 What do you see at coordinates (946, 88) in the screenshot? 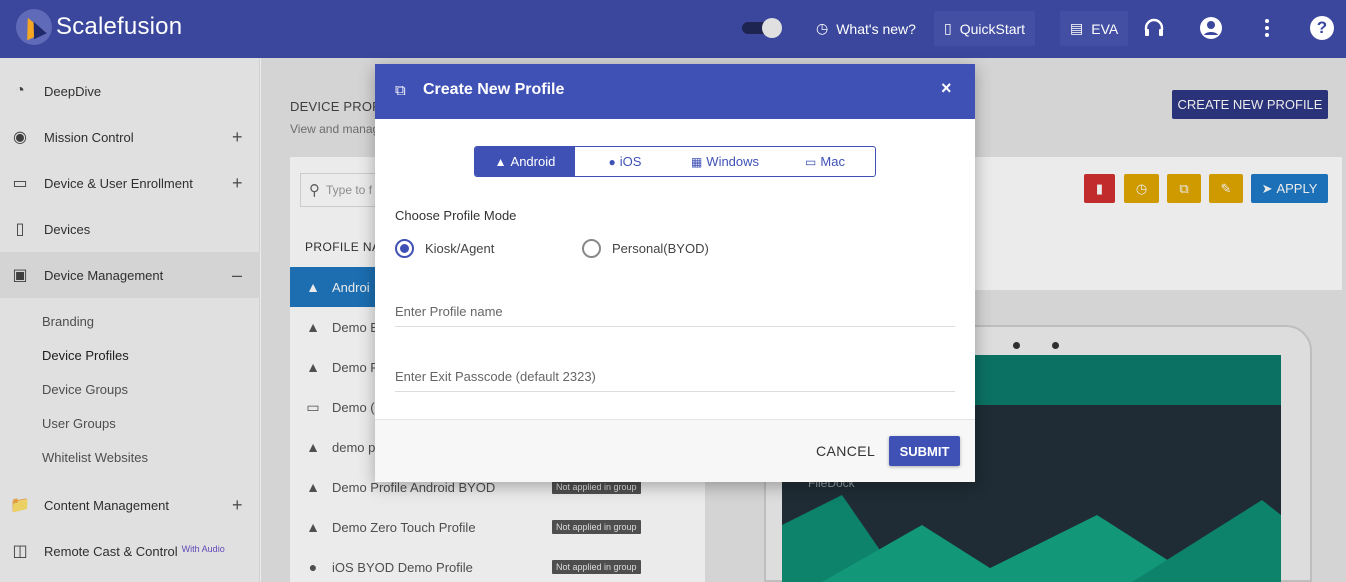
I see `close-icon: ×` at bounding box center [946, 88].